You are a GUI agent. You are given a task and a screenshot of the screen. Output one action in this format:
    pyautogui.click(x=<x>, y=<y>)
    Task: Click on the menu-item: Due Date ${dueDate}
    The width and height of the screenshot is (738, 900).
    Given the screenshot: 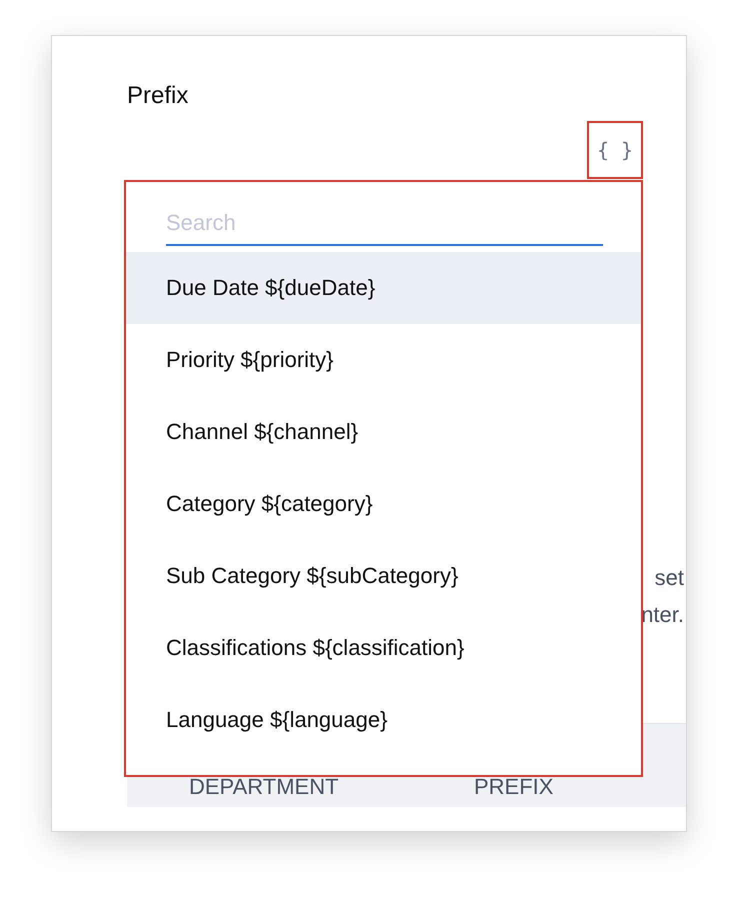 What is the action you would take?
    pyautogui.click(x=383, y=288)
    